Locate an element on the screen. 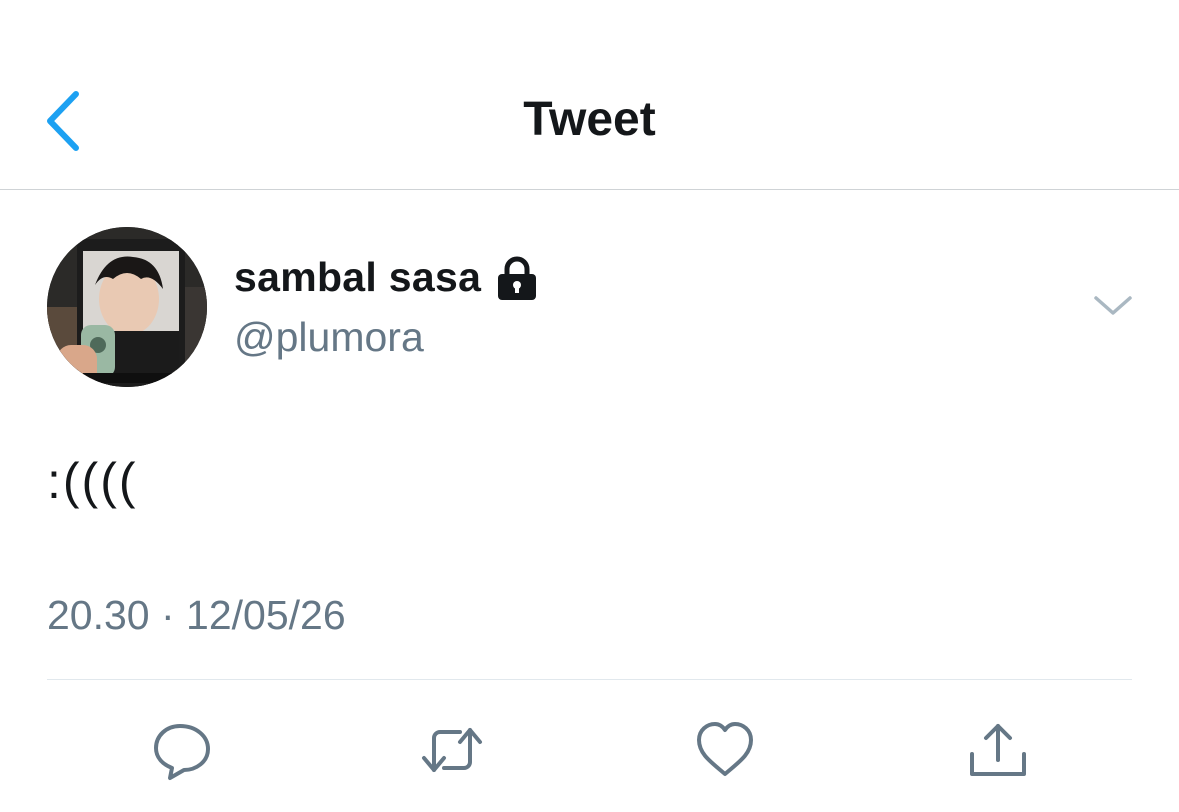  page-title: Tweet is located at coordinates (589, 119).